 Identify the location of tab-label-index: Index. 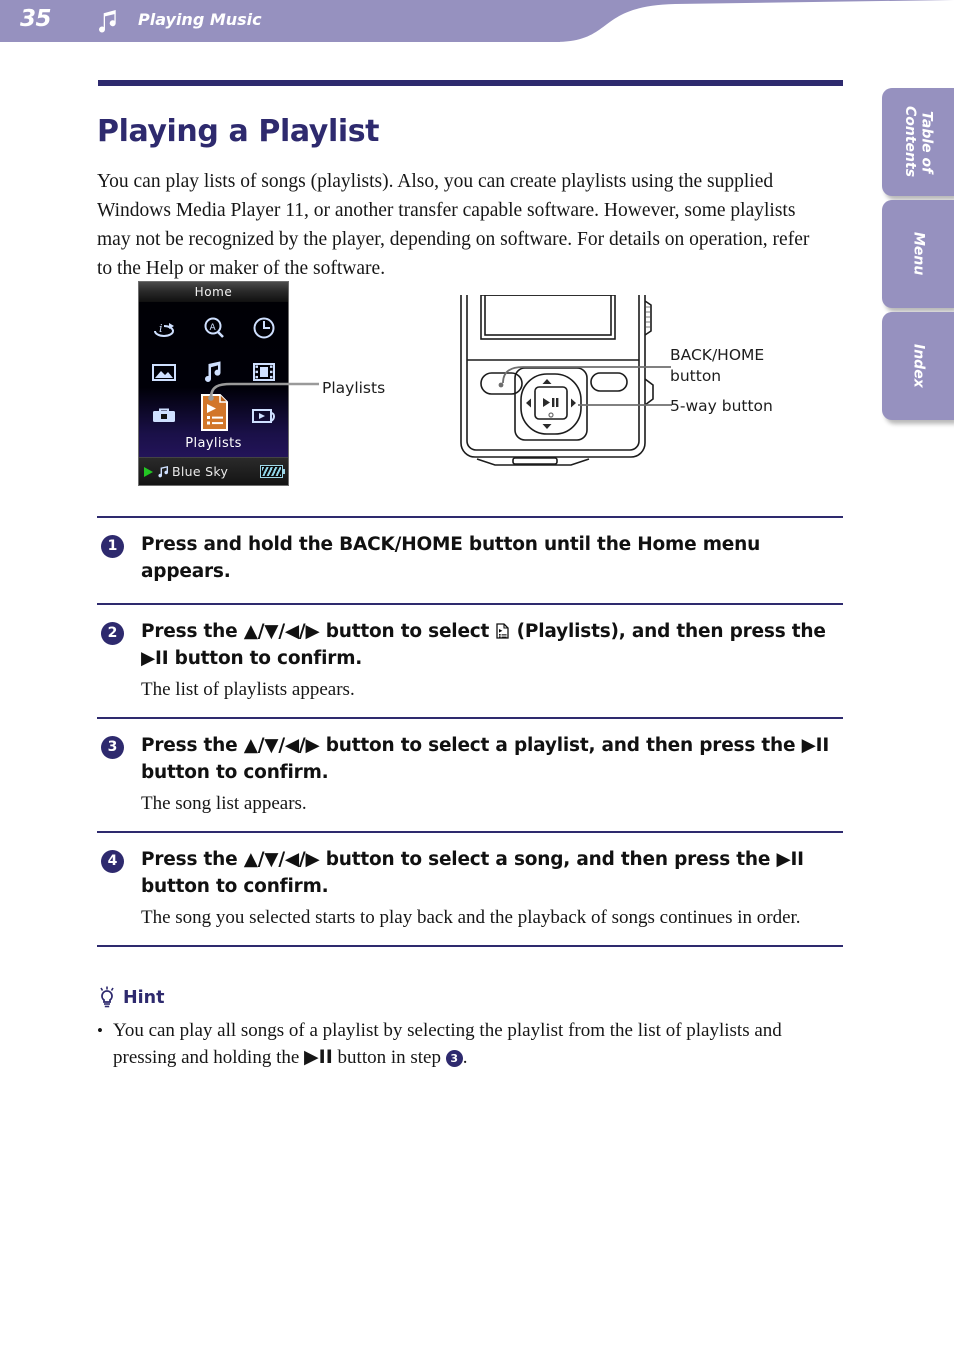
(918, 366).